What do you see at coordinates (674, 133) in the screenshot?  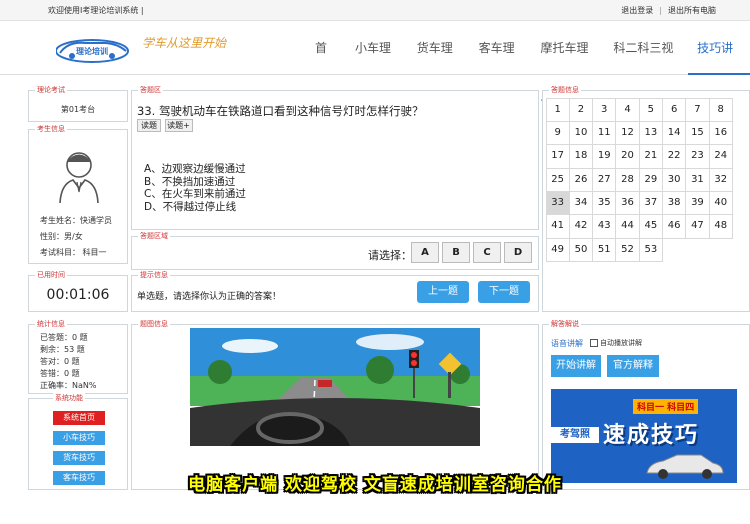 I see `question-number-cell: 14` at bounding box center [674, 133].